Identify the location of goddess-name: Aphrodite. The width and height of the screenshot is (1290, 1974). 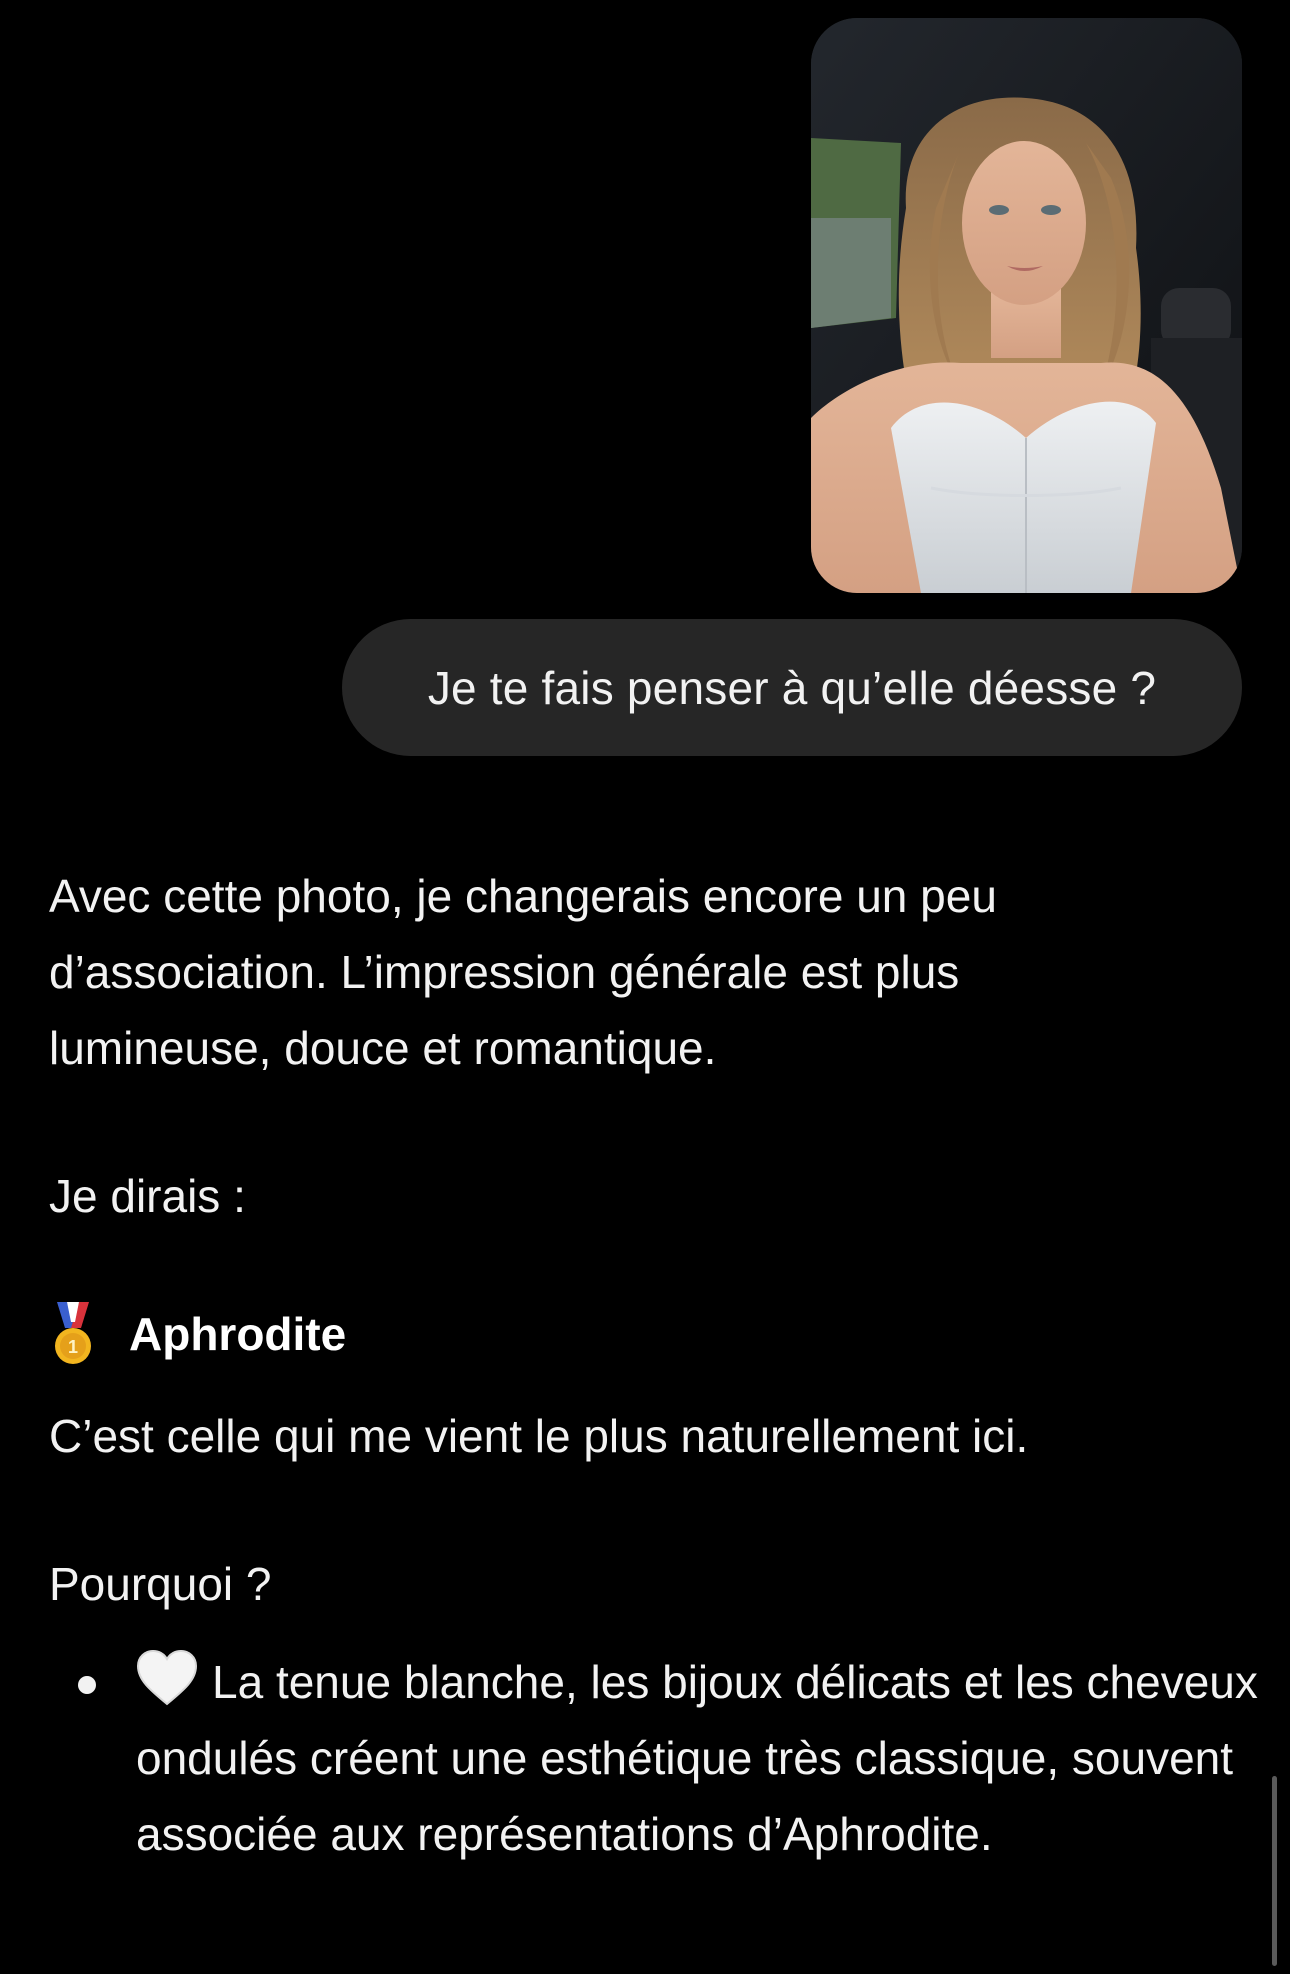
(238, 1334).